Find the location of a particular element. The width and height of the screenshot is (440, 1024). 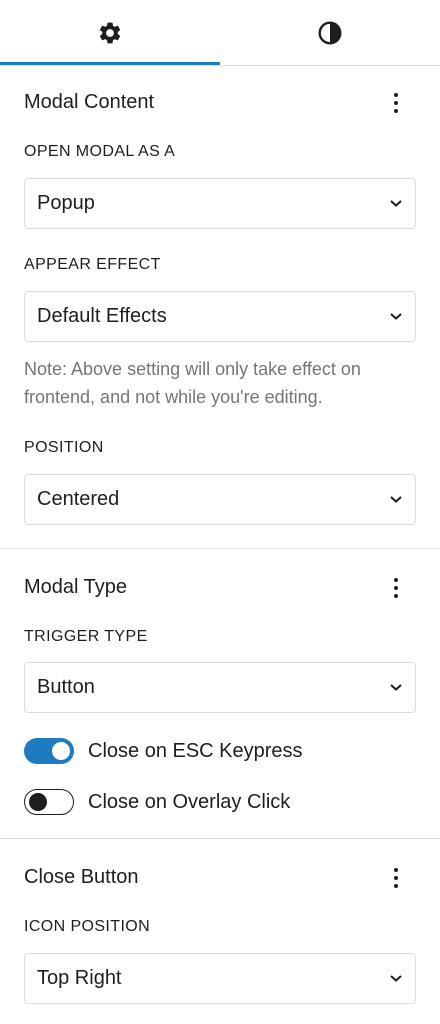

close-on-esc-label: Close on ESC Keypress is located at coordinates (195, 750).